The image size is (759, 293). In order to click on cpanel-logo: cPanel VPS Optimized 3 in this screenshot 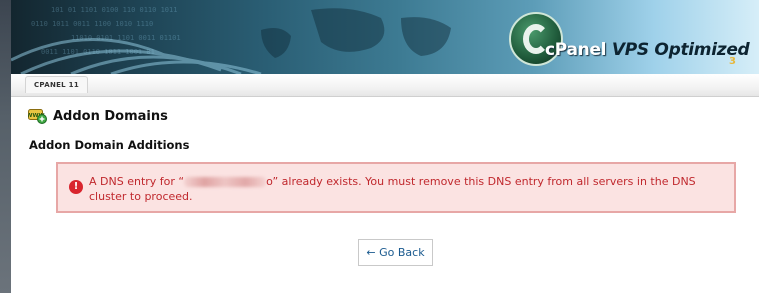, I will do `click(632, 41)`.